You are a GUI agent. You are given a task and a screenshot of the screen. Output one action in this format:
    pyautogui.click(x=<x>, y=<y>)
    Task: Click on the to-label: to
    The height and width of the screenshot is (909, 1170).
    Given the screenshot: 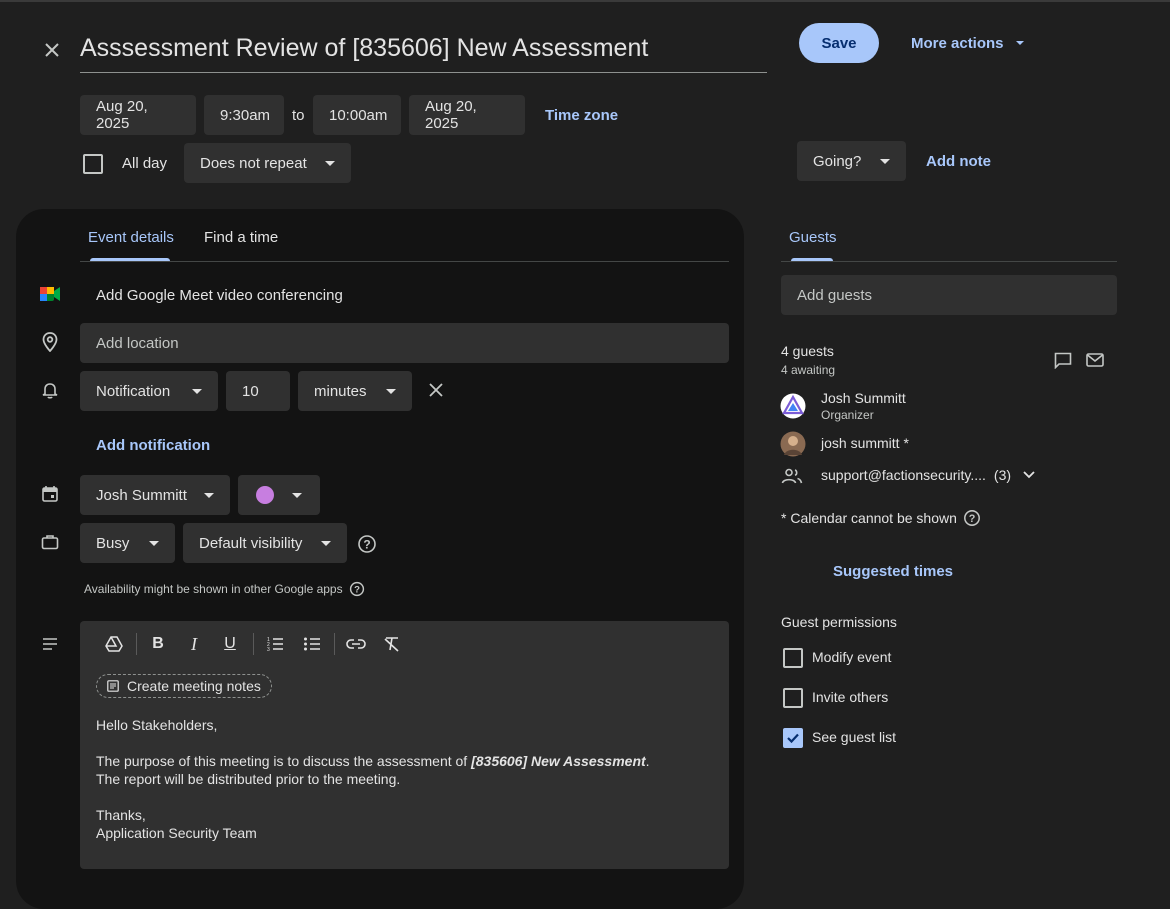 What is the action you would take?
    pyautogui.click(x=298, y=115)
    